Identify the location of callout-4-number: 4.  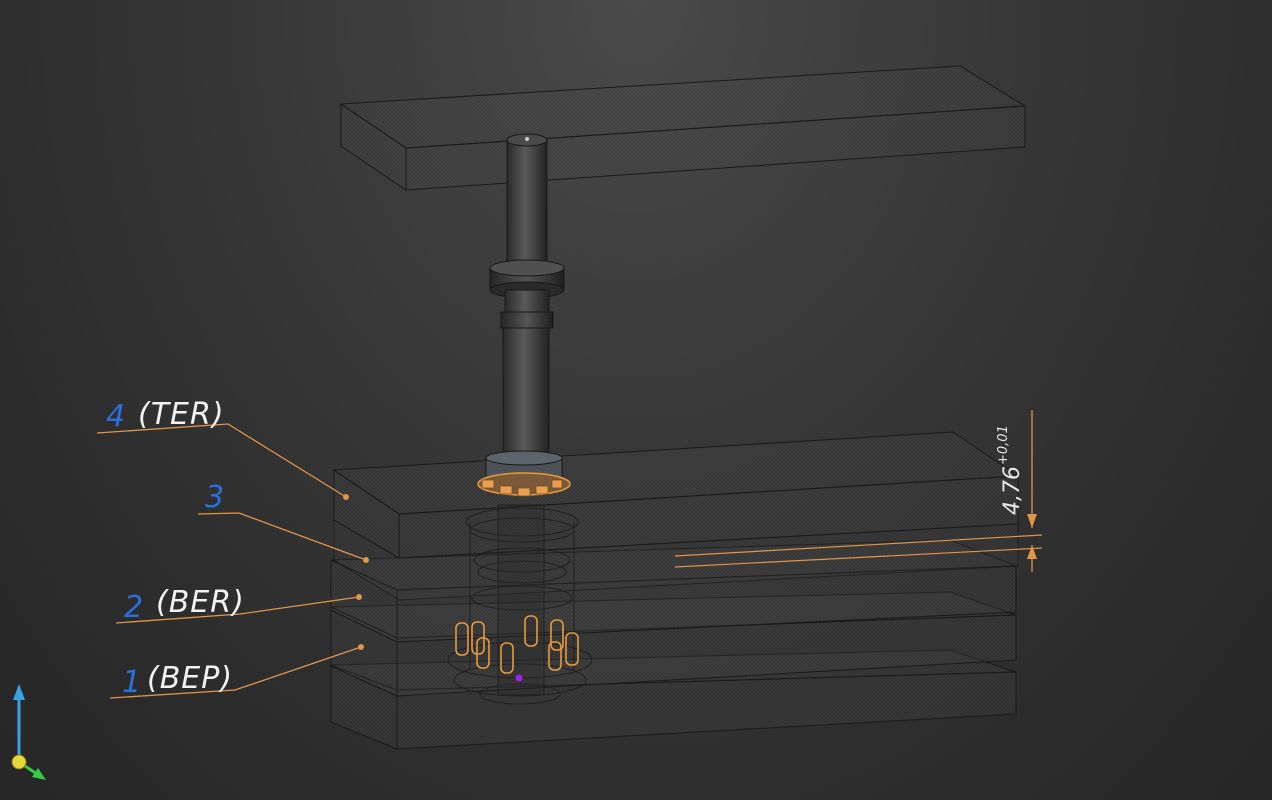
(115, 416).